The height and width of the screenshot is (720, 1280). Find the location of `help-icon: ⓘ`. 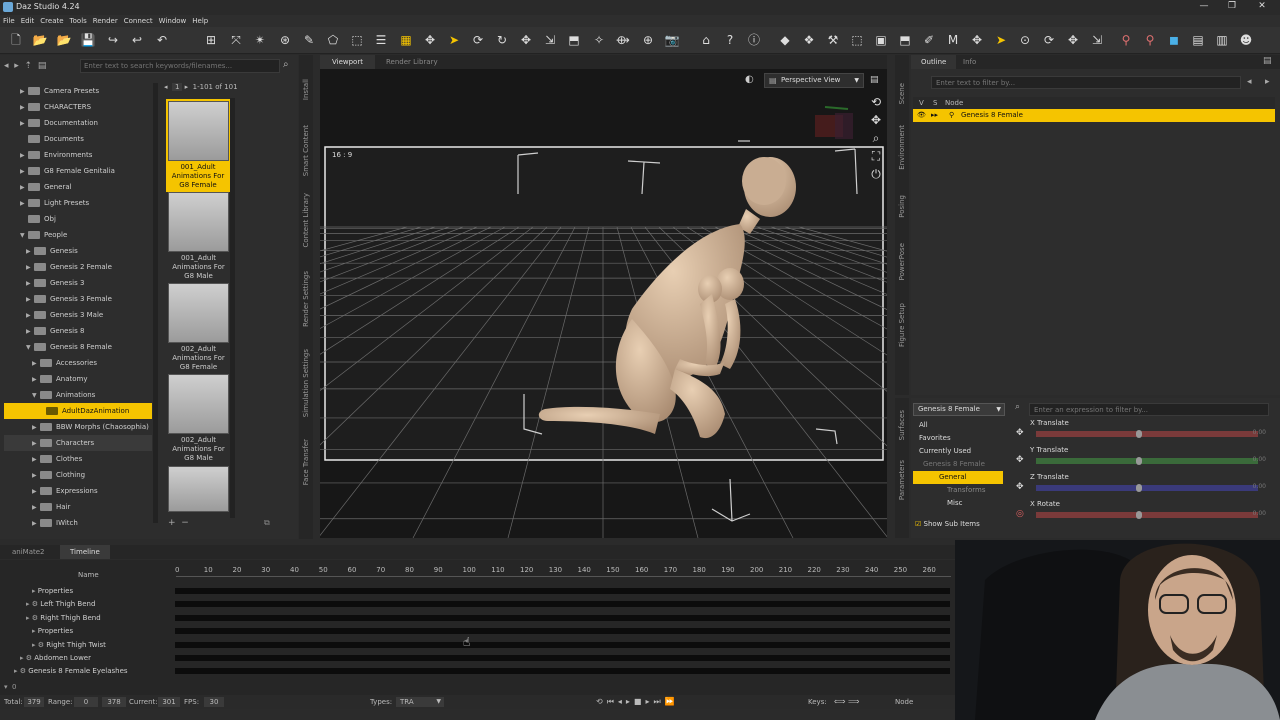

help-icon: ⓘ is located at coordinates (754, 40).